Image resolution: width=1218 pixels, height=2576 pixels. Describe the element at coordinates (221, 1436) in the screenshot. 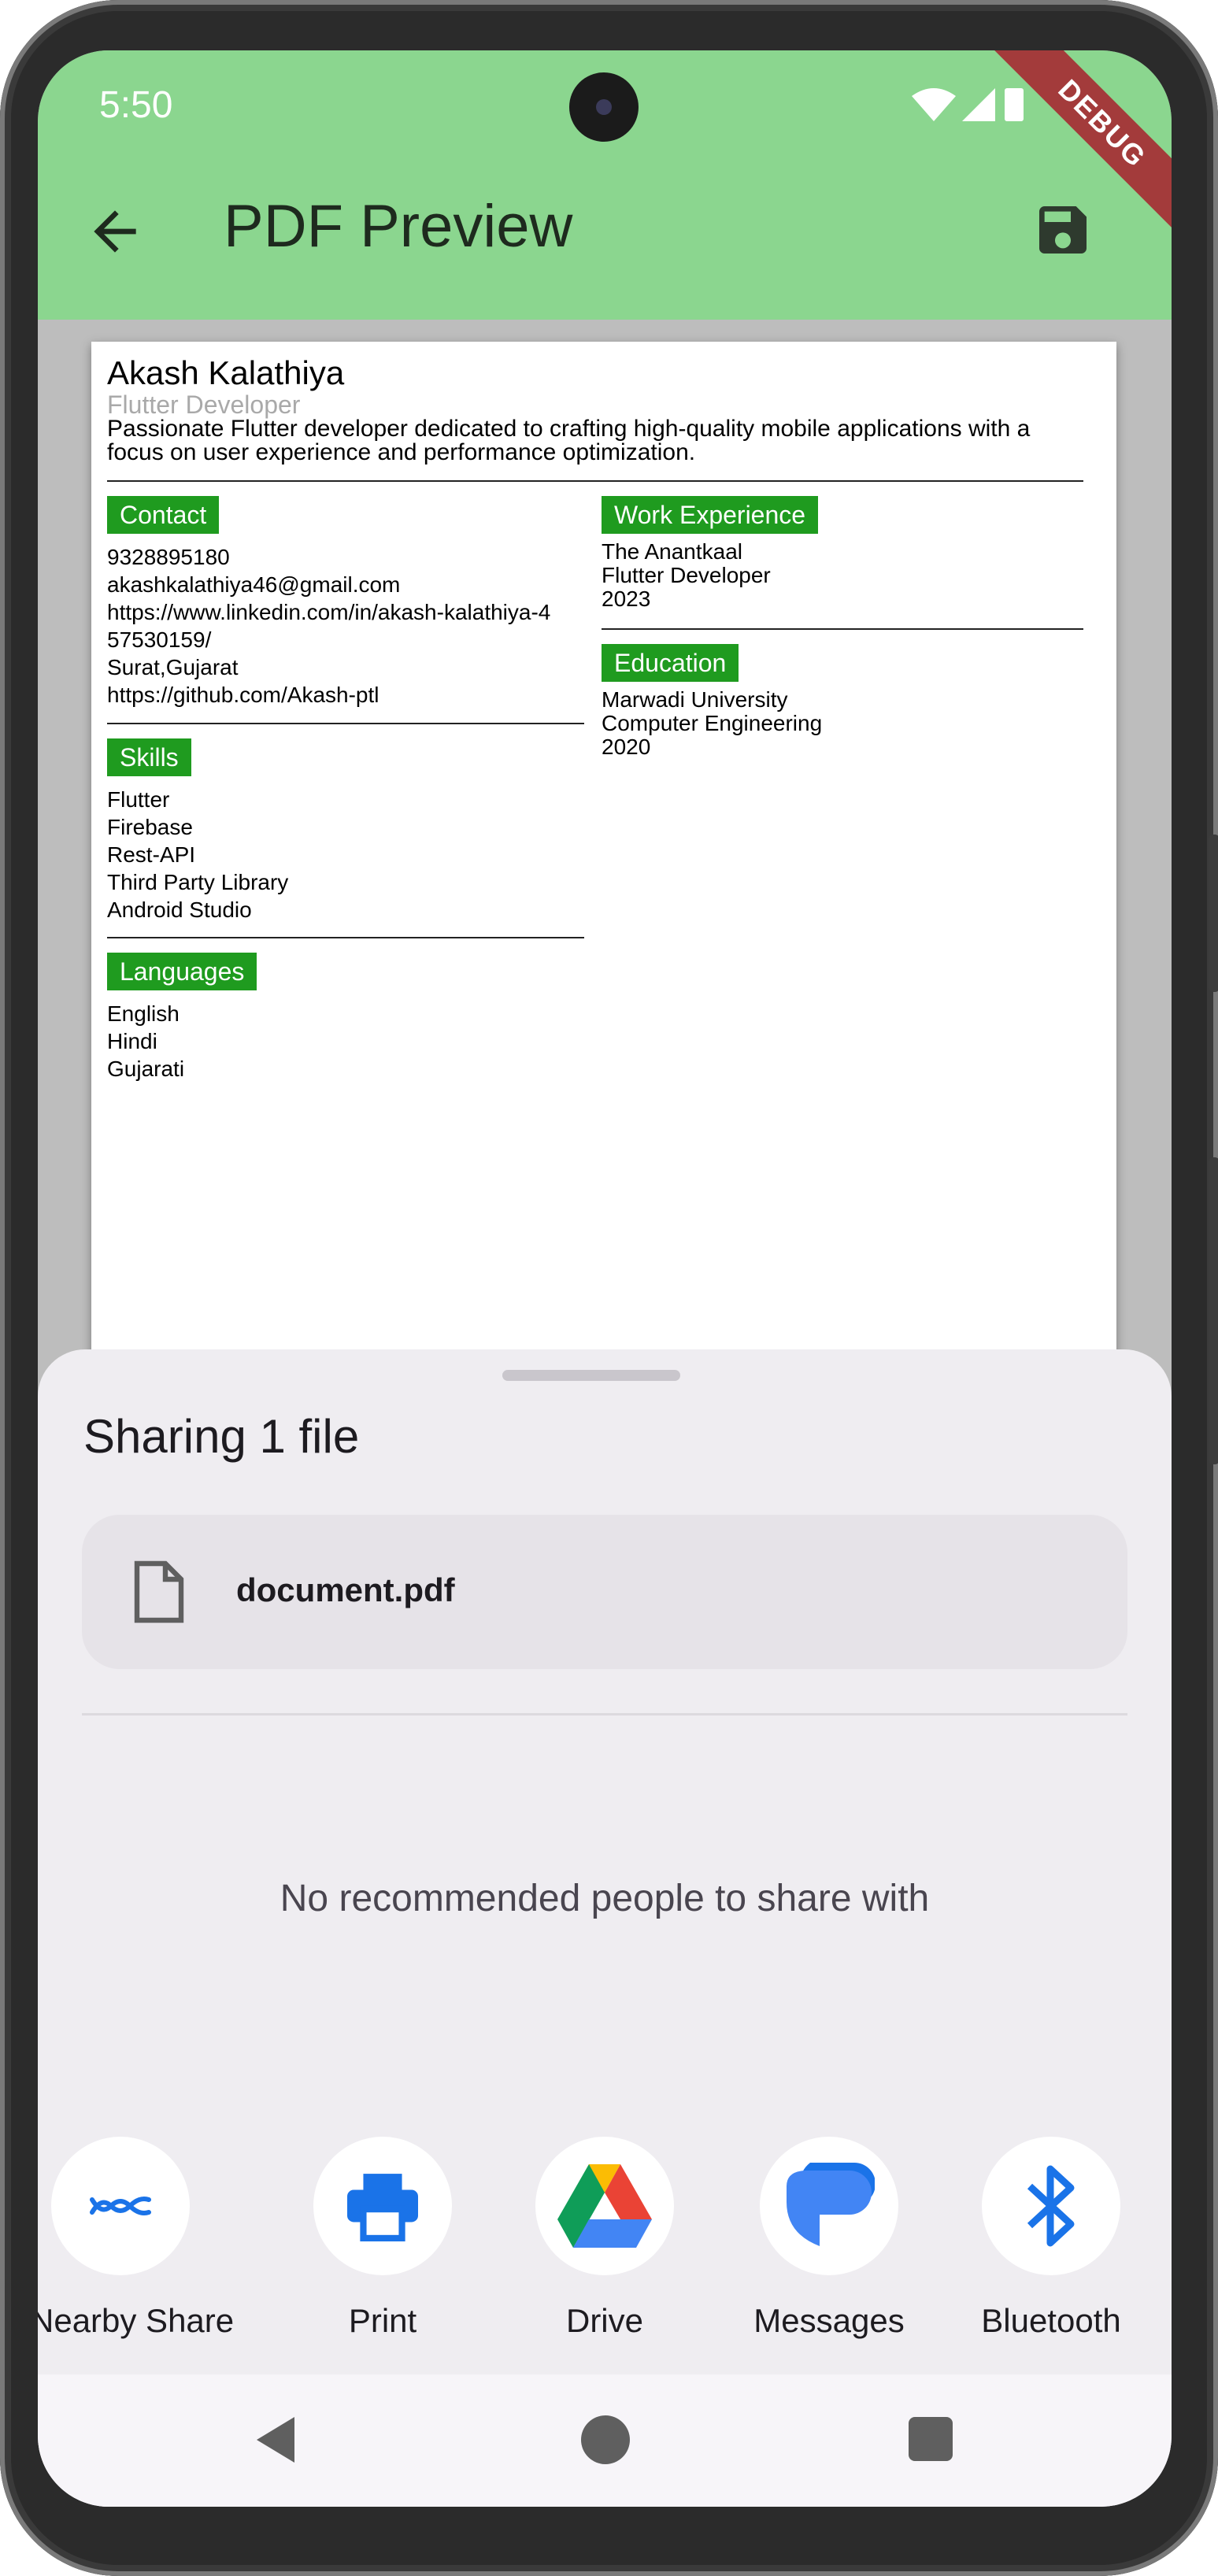

I see `sheet-title: Sharing 1 file` at that location.